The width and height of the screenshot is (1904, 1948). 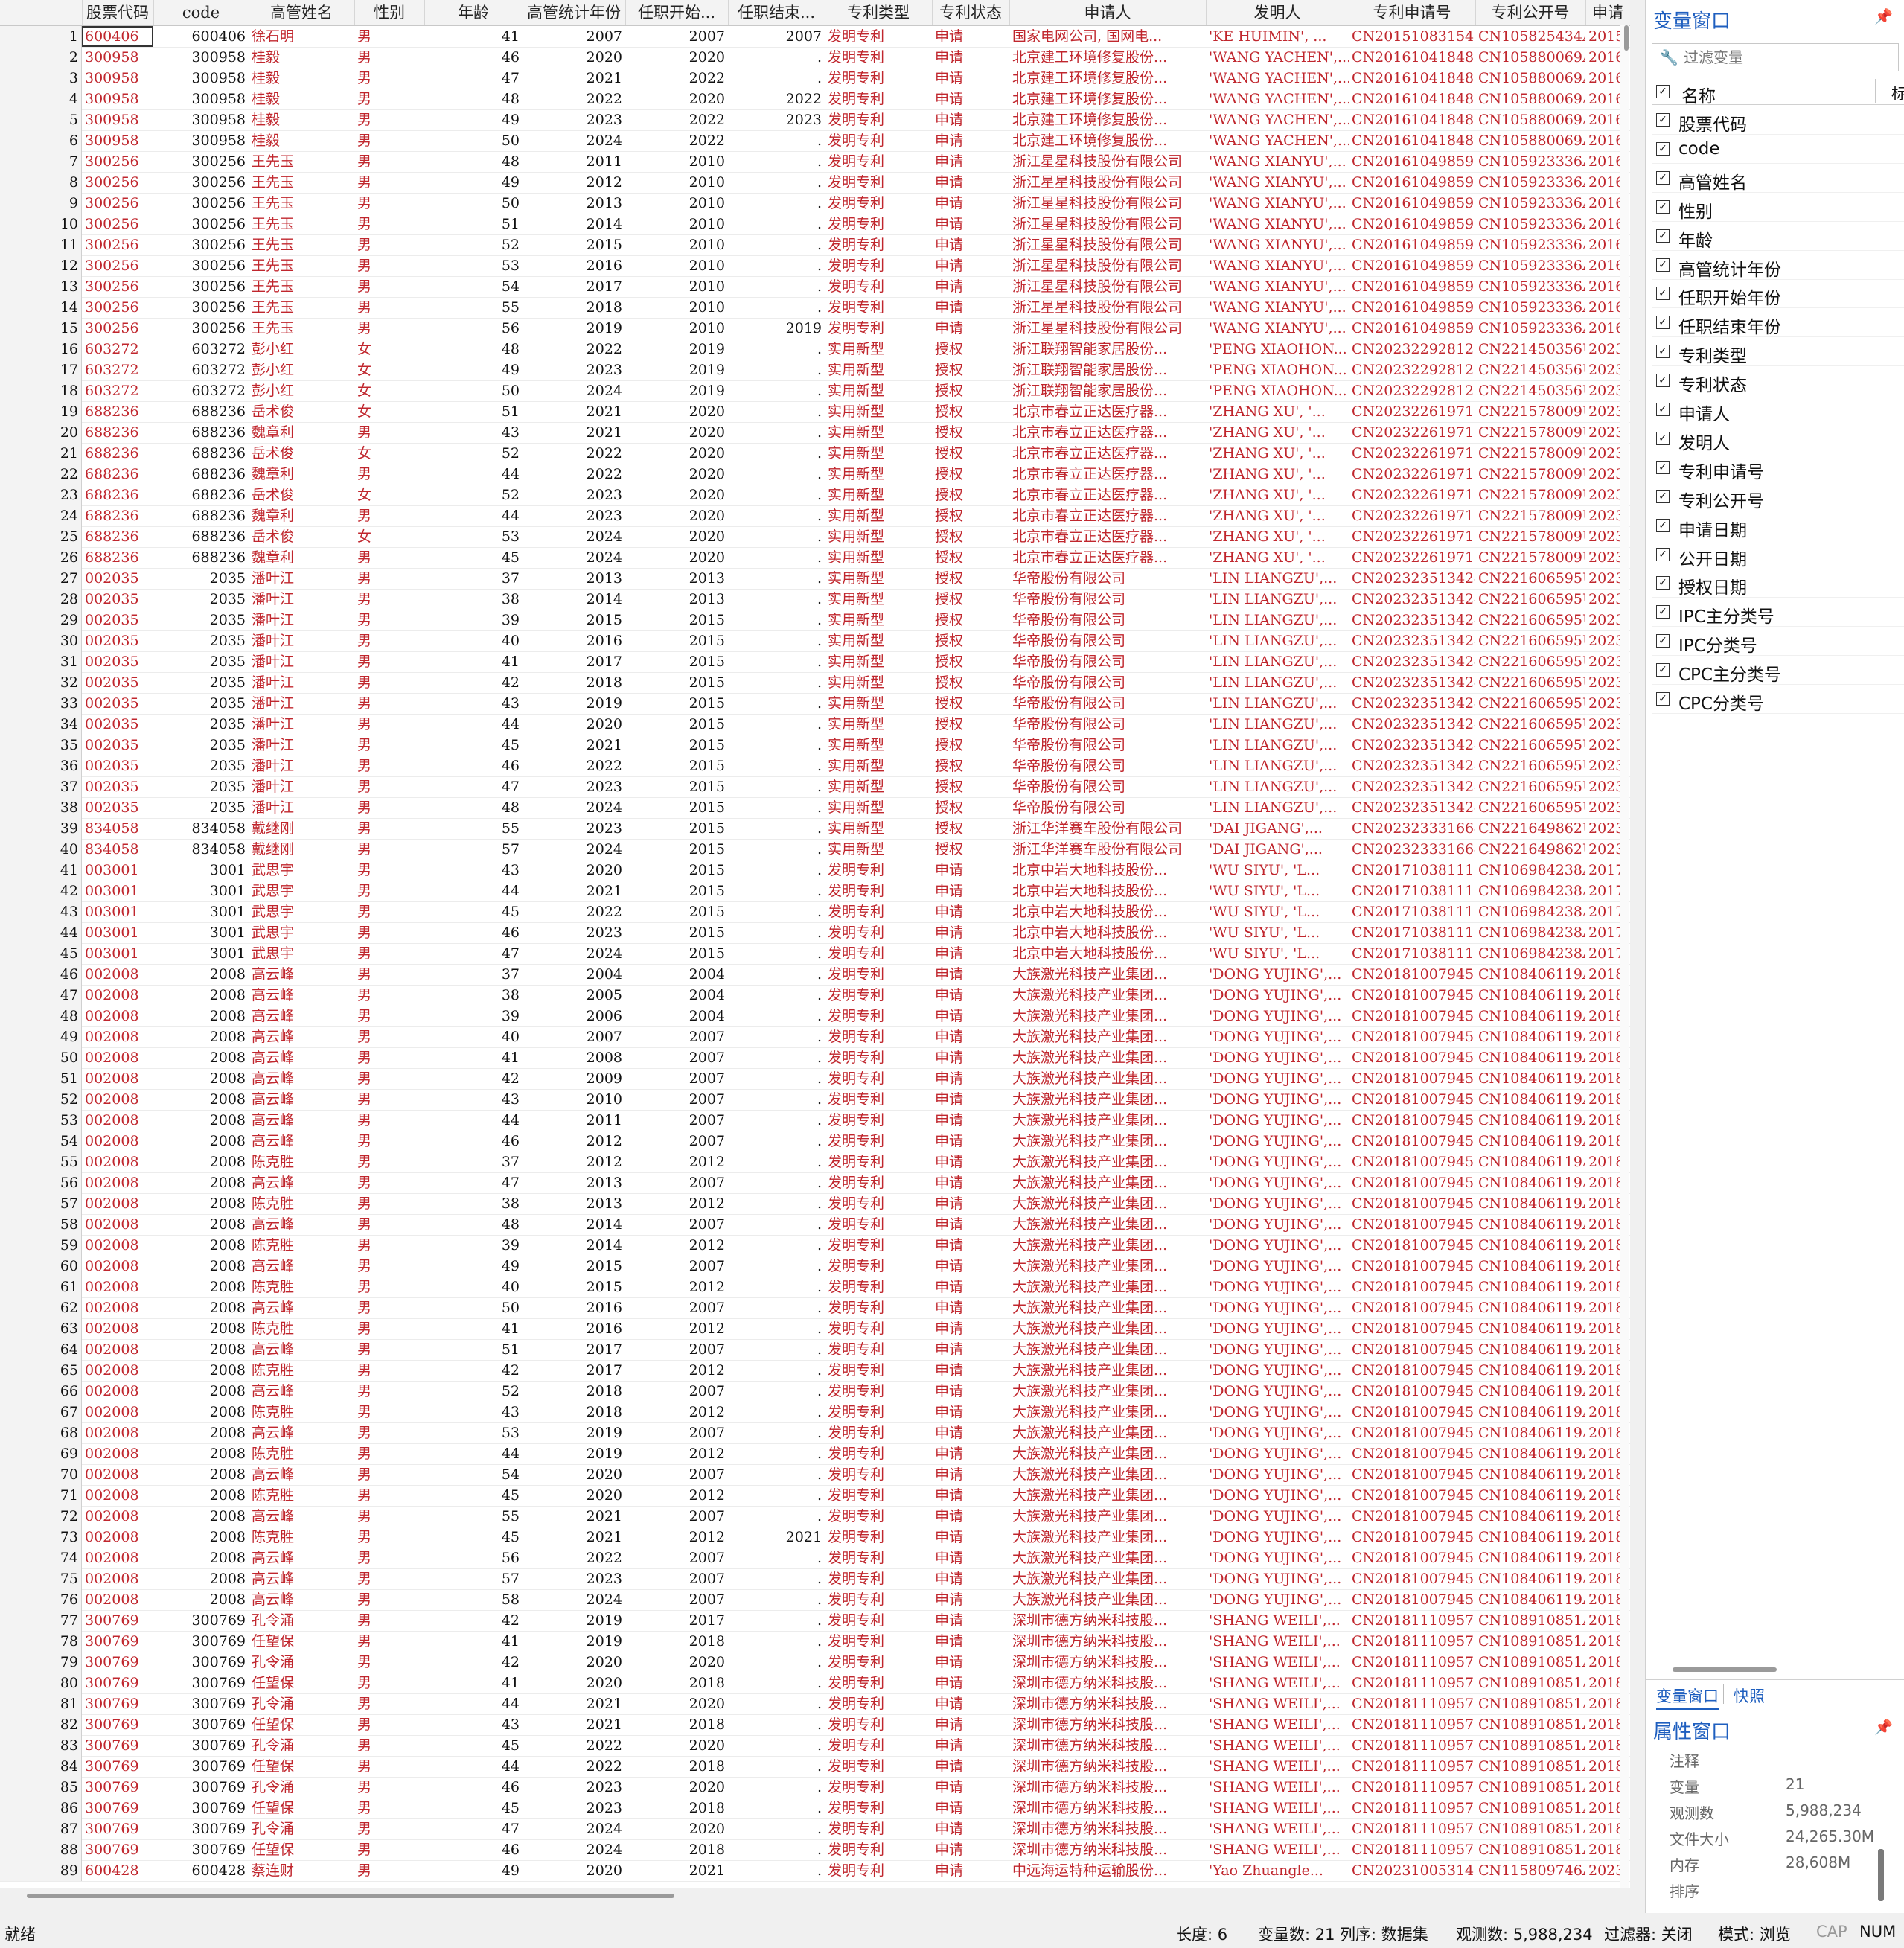 I want to click on property-scroll-thumb, so click(x=1881, y=1875).